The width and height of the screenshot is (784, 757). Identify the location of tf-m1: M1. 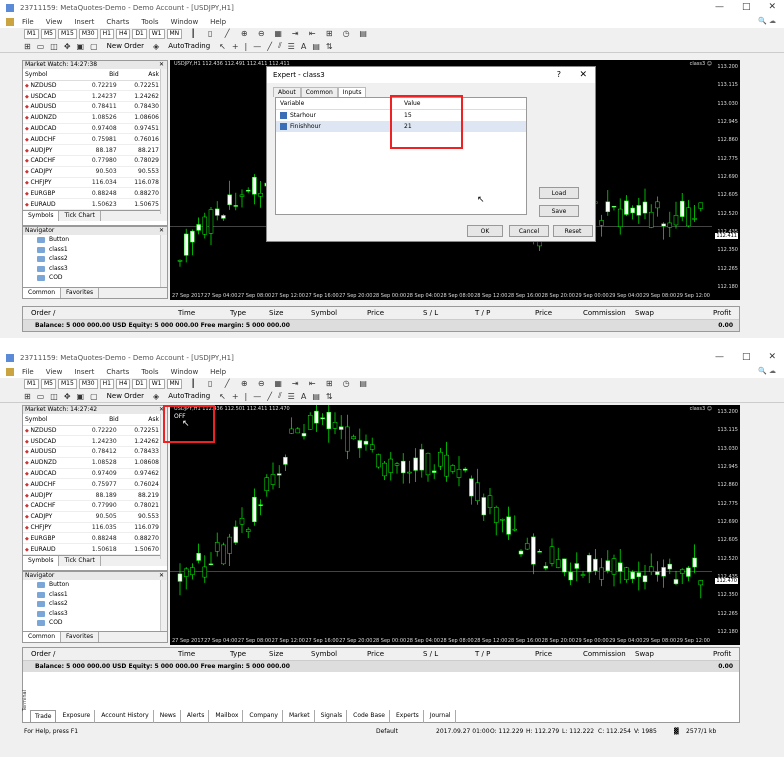
(31, 34).